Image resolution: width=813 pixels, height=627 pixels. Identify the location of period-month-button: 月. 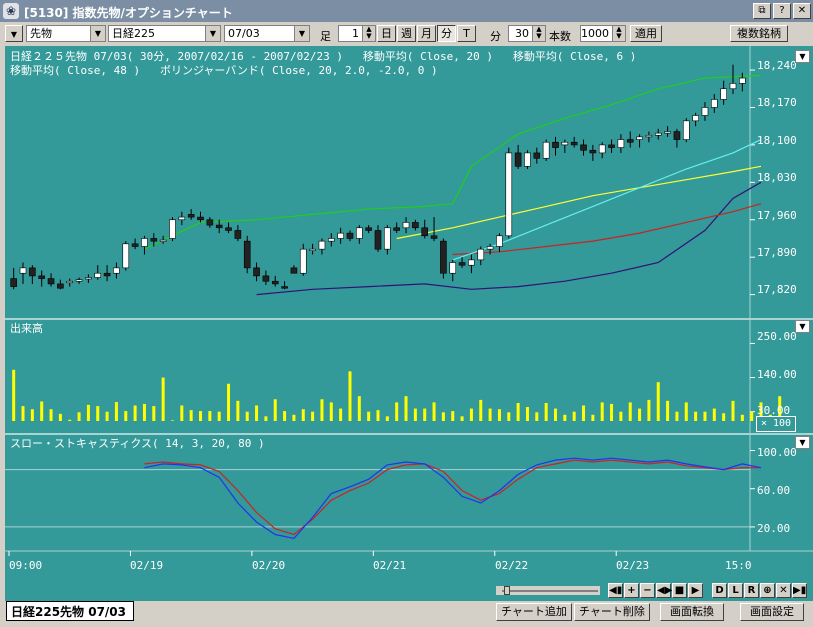
(426, 33).